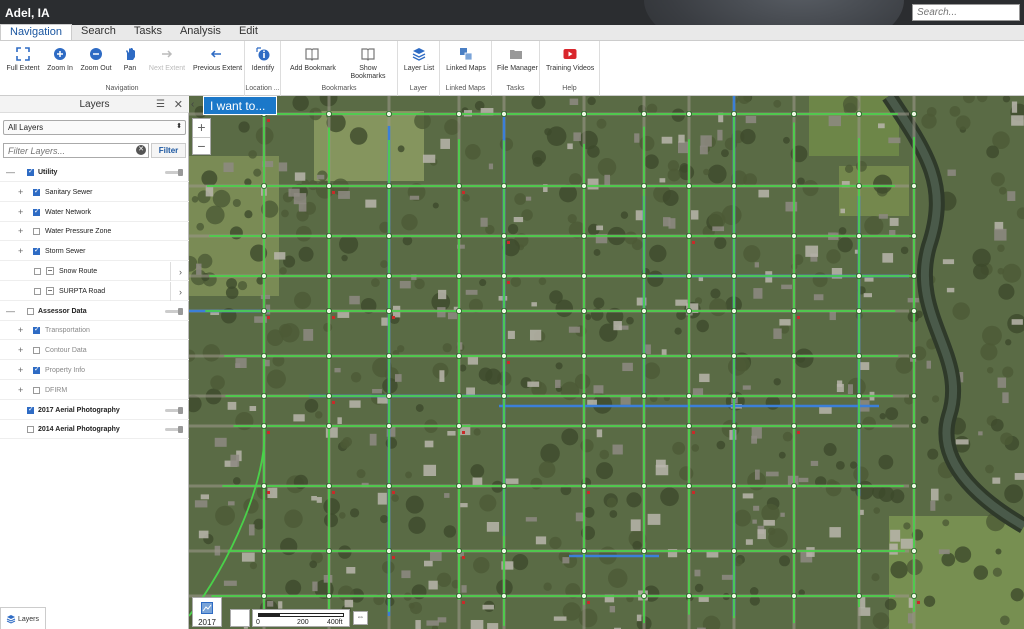  I want to click on filter-layers-input, so click(76, 150).